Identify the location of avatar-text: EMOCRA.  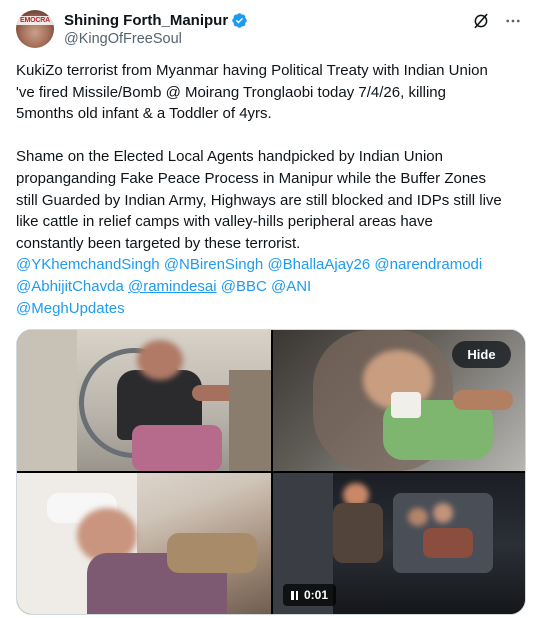
(35, 20).